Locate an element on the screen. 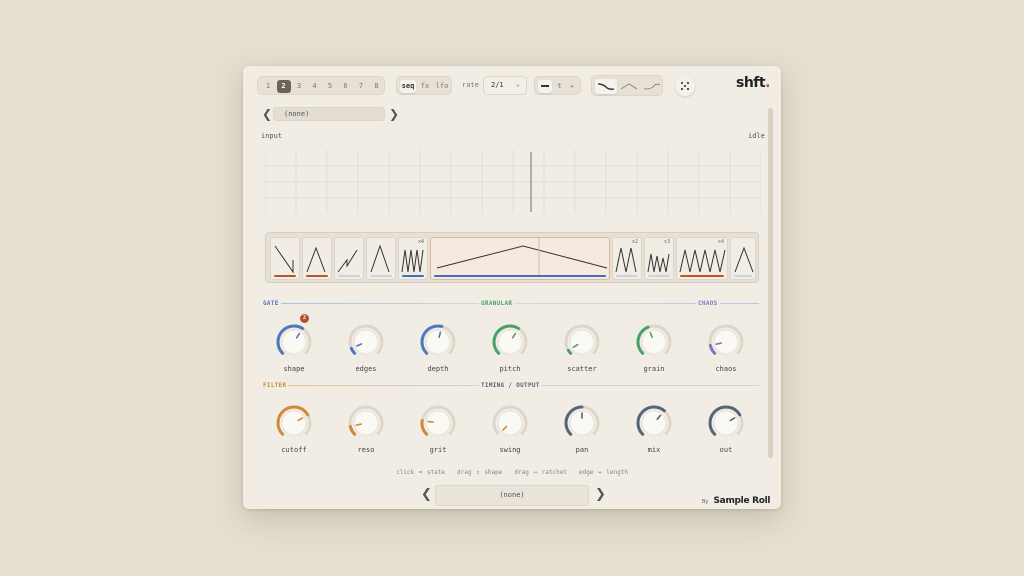 The height and width of the screenshot is (576, 1024). knob-label-edges: edges is located at coordinates (366, 369).